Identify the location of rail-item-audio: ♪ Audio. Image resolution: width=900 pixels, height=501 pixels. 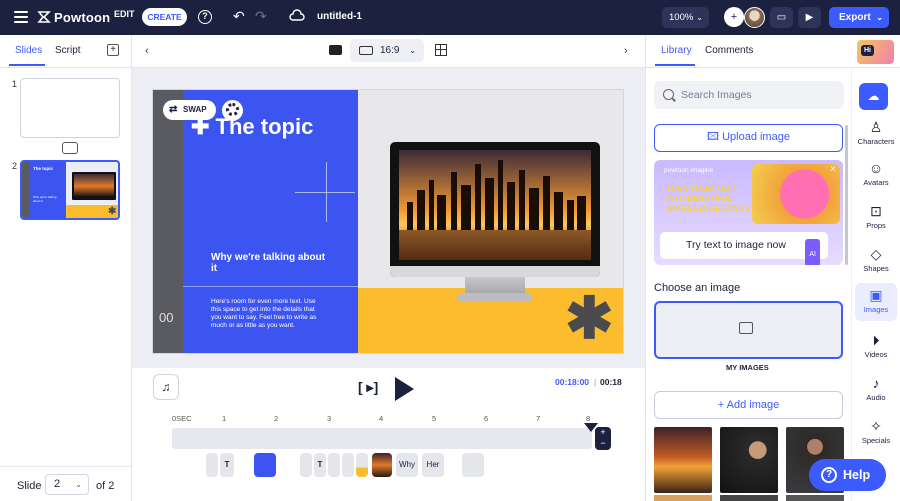
(875, 388).